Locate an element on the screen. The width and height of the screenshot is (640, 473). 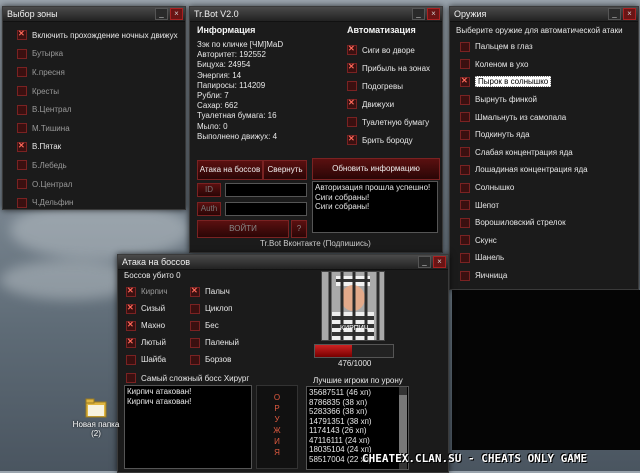
weapon-item: Солнышко is located at coordinates (524, 188).